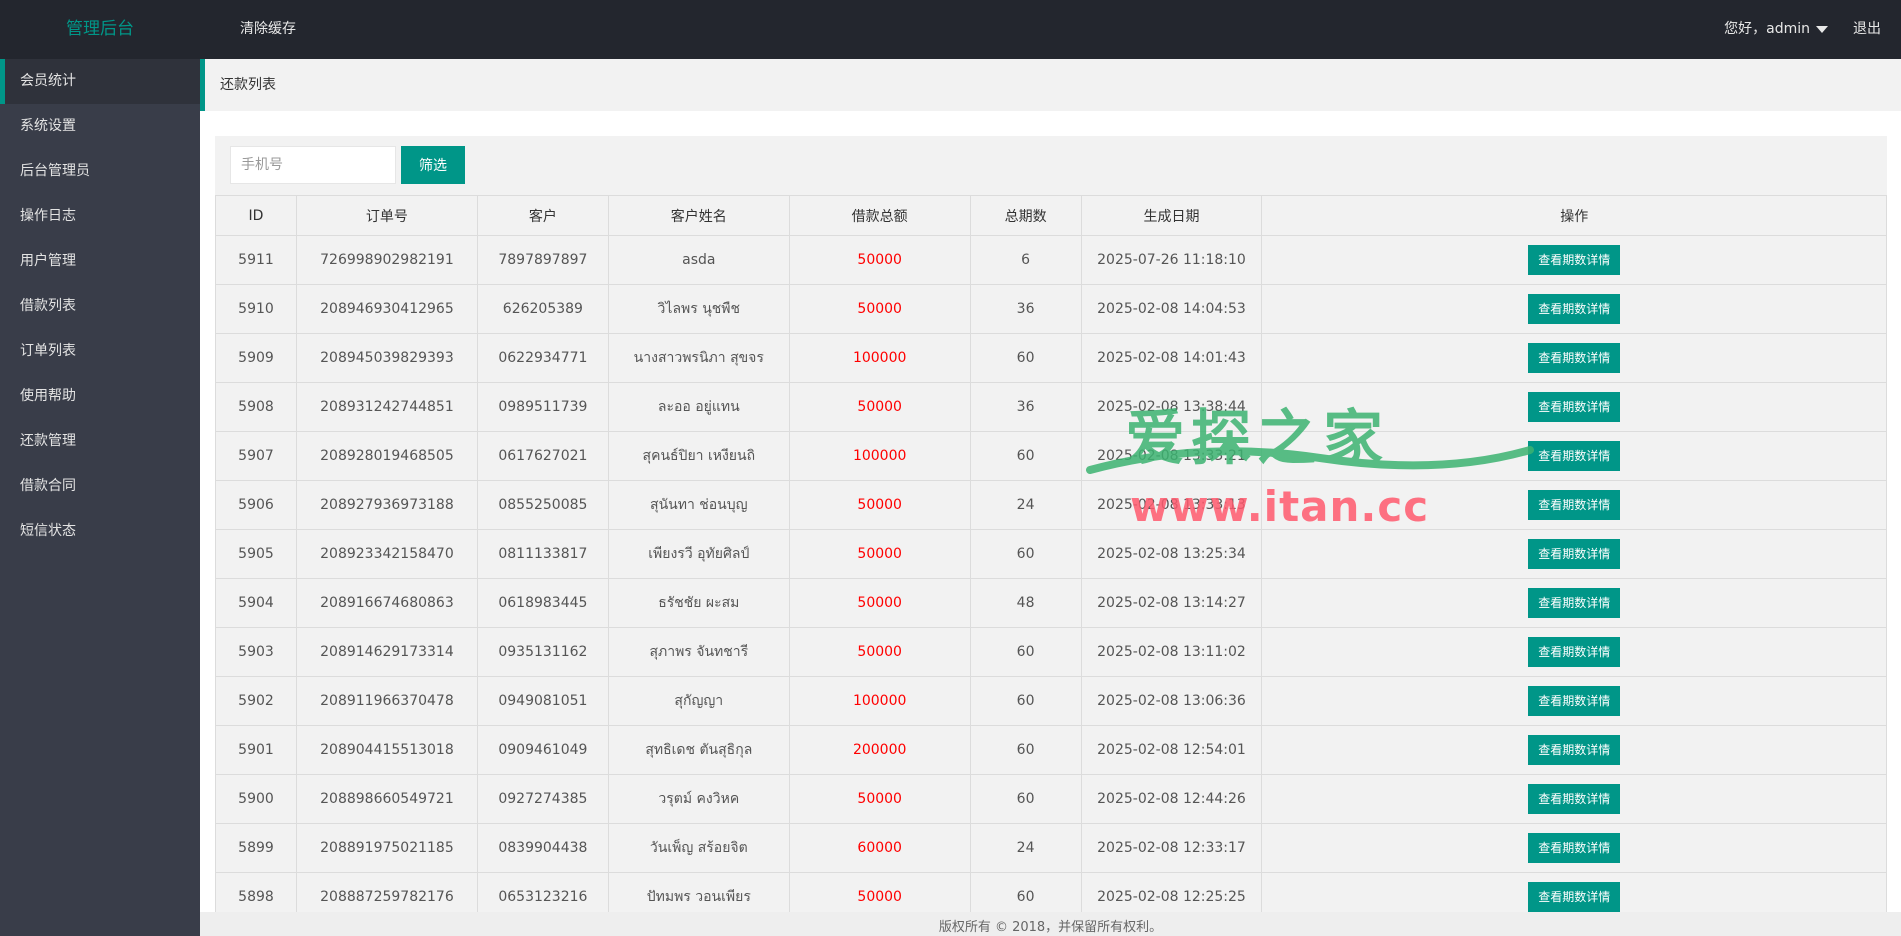 Image resolution: width=1901 pixels, height=936 pixels. What do you see at coordinates (1171, 215) in the screenshot?
I see `col-created-date-header: 生成日期` at bounding box center [1171, 215].